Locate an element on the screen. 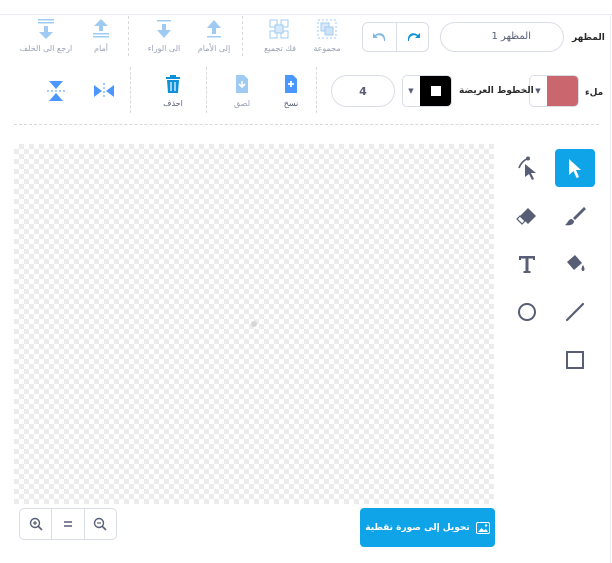 This screenshot has height=563, width=612. reshape-icon is located at coordinates (527, 168).